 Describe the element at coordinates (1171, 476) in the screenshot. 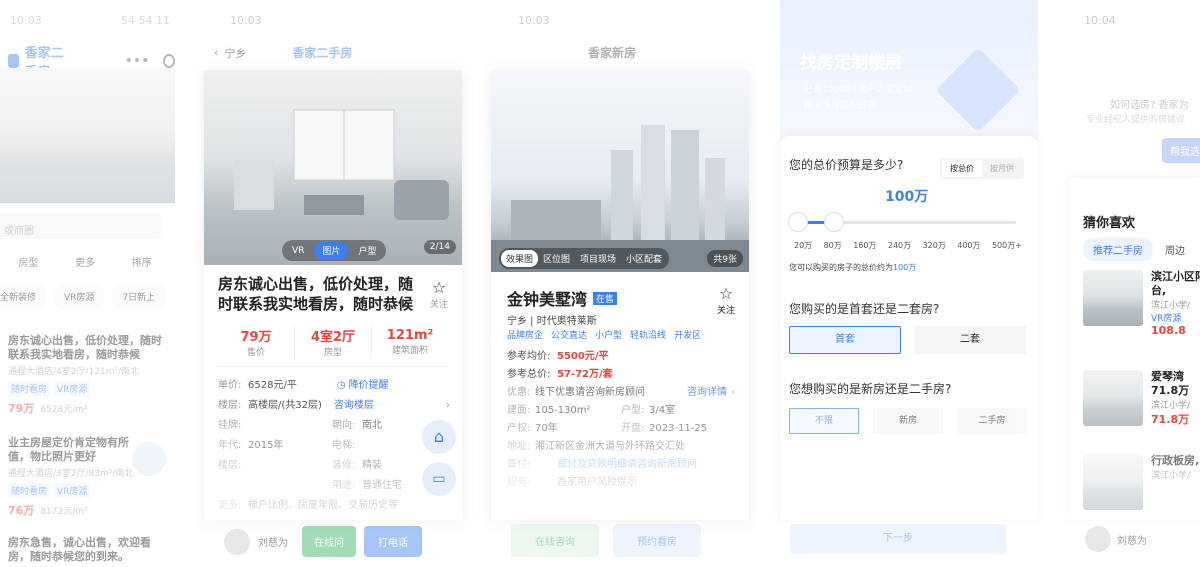

I see `listing-meta: 滨江小学/` at that location.